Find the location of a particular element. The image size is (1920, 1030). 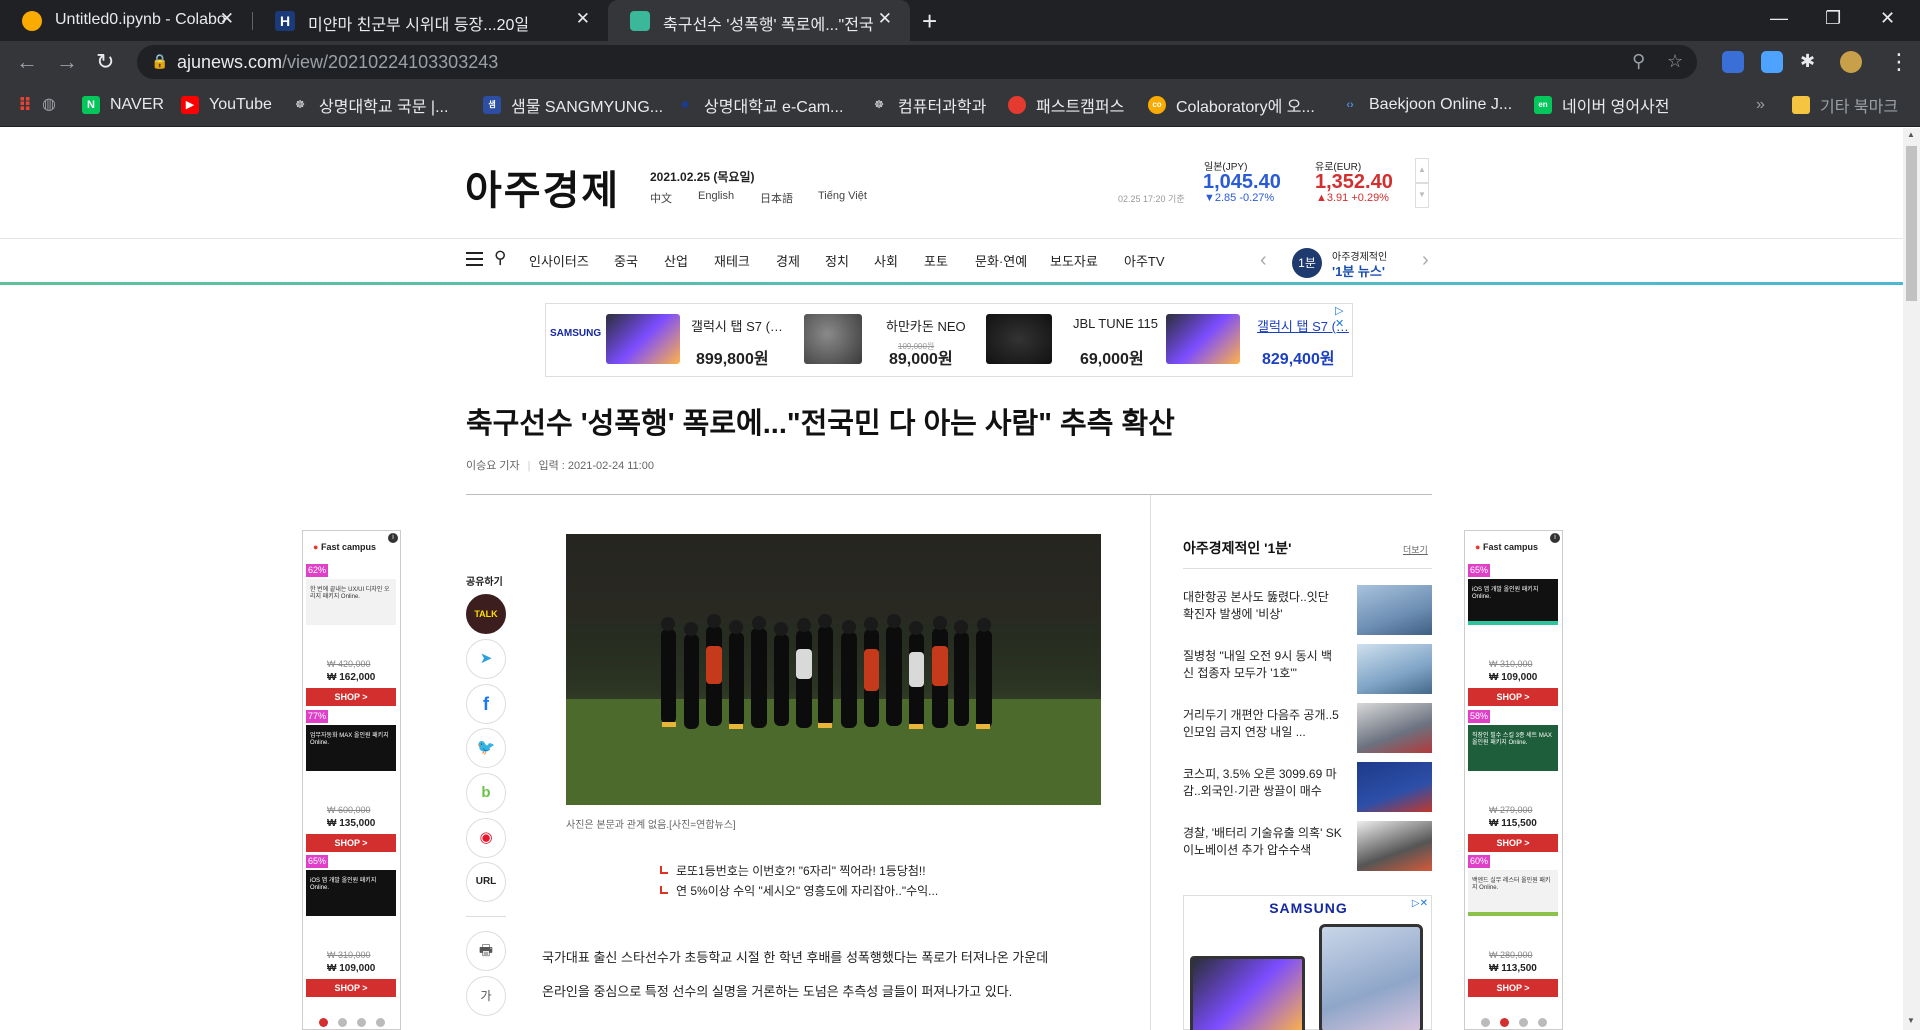

nav-industry: 산업 is located at coordinates (676, 260).